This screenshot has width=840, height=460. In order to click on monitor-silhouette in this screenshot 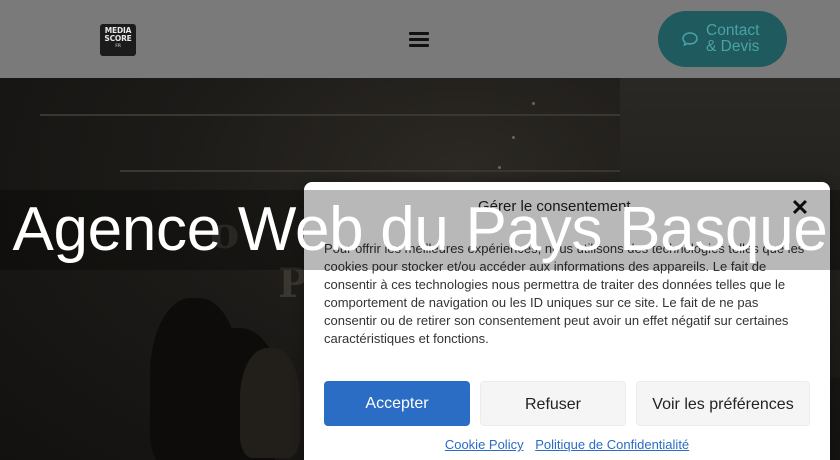, I will do `click(270, 403)`.